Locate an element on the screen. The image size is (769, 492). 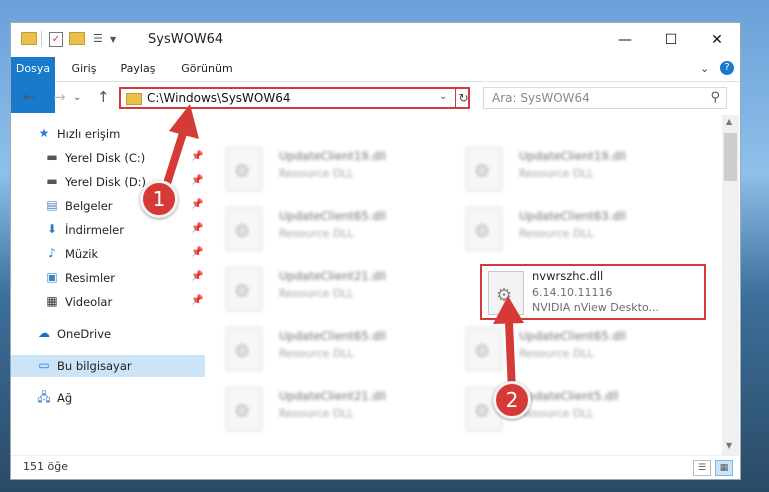
vertical-scrollbar: ▲ ▼ is located at coordinates (730, 285).